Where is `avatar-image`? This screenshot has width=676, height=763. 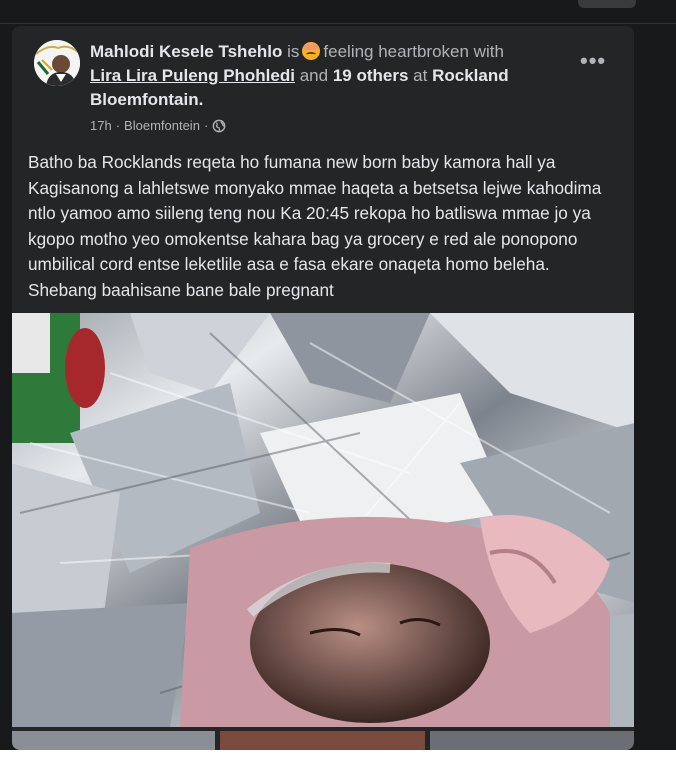 avatar-image is located at coordinates (57, 63).